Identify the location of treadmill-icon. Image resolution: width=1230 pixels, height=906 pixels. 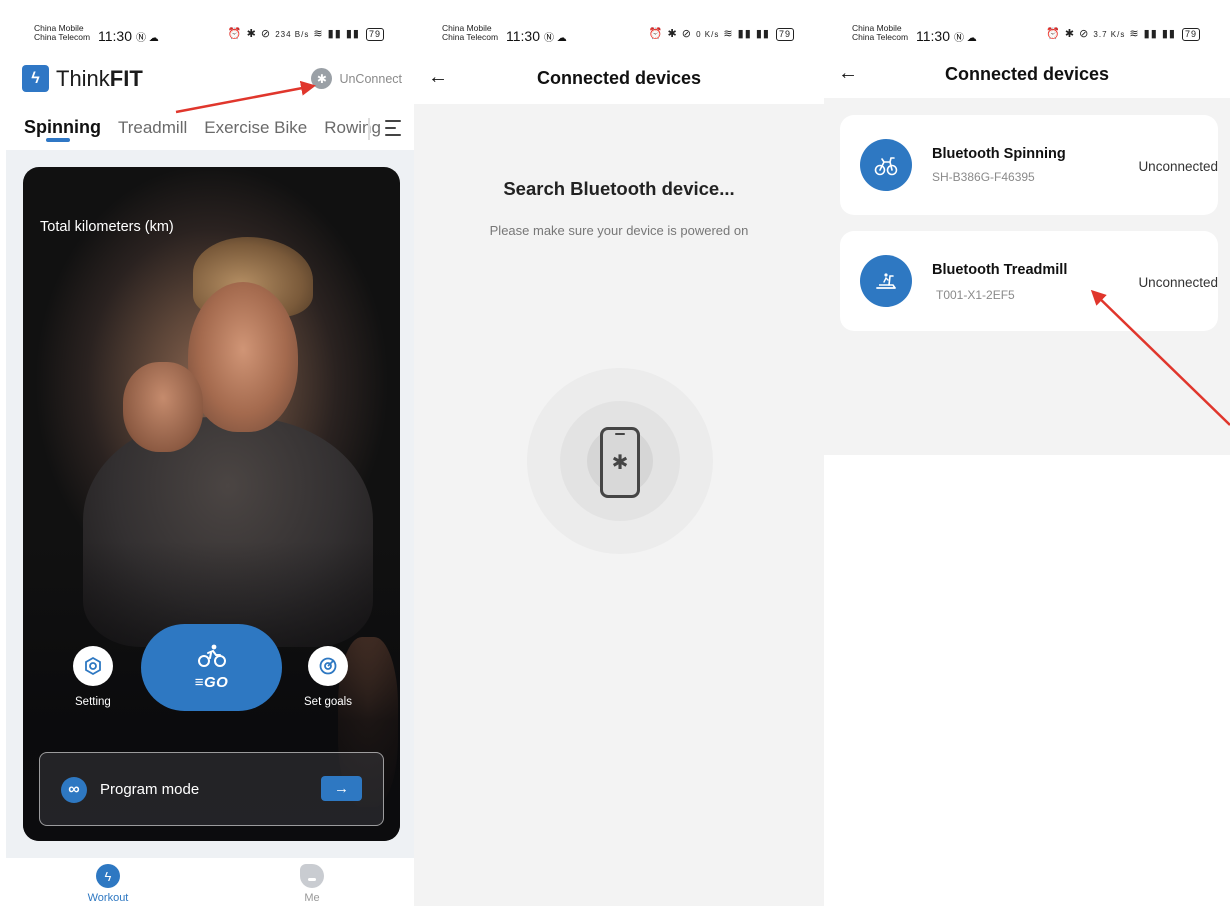
(886, 281).